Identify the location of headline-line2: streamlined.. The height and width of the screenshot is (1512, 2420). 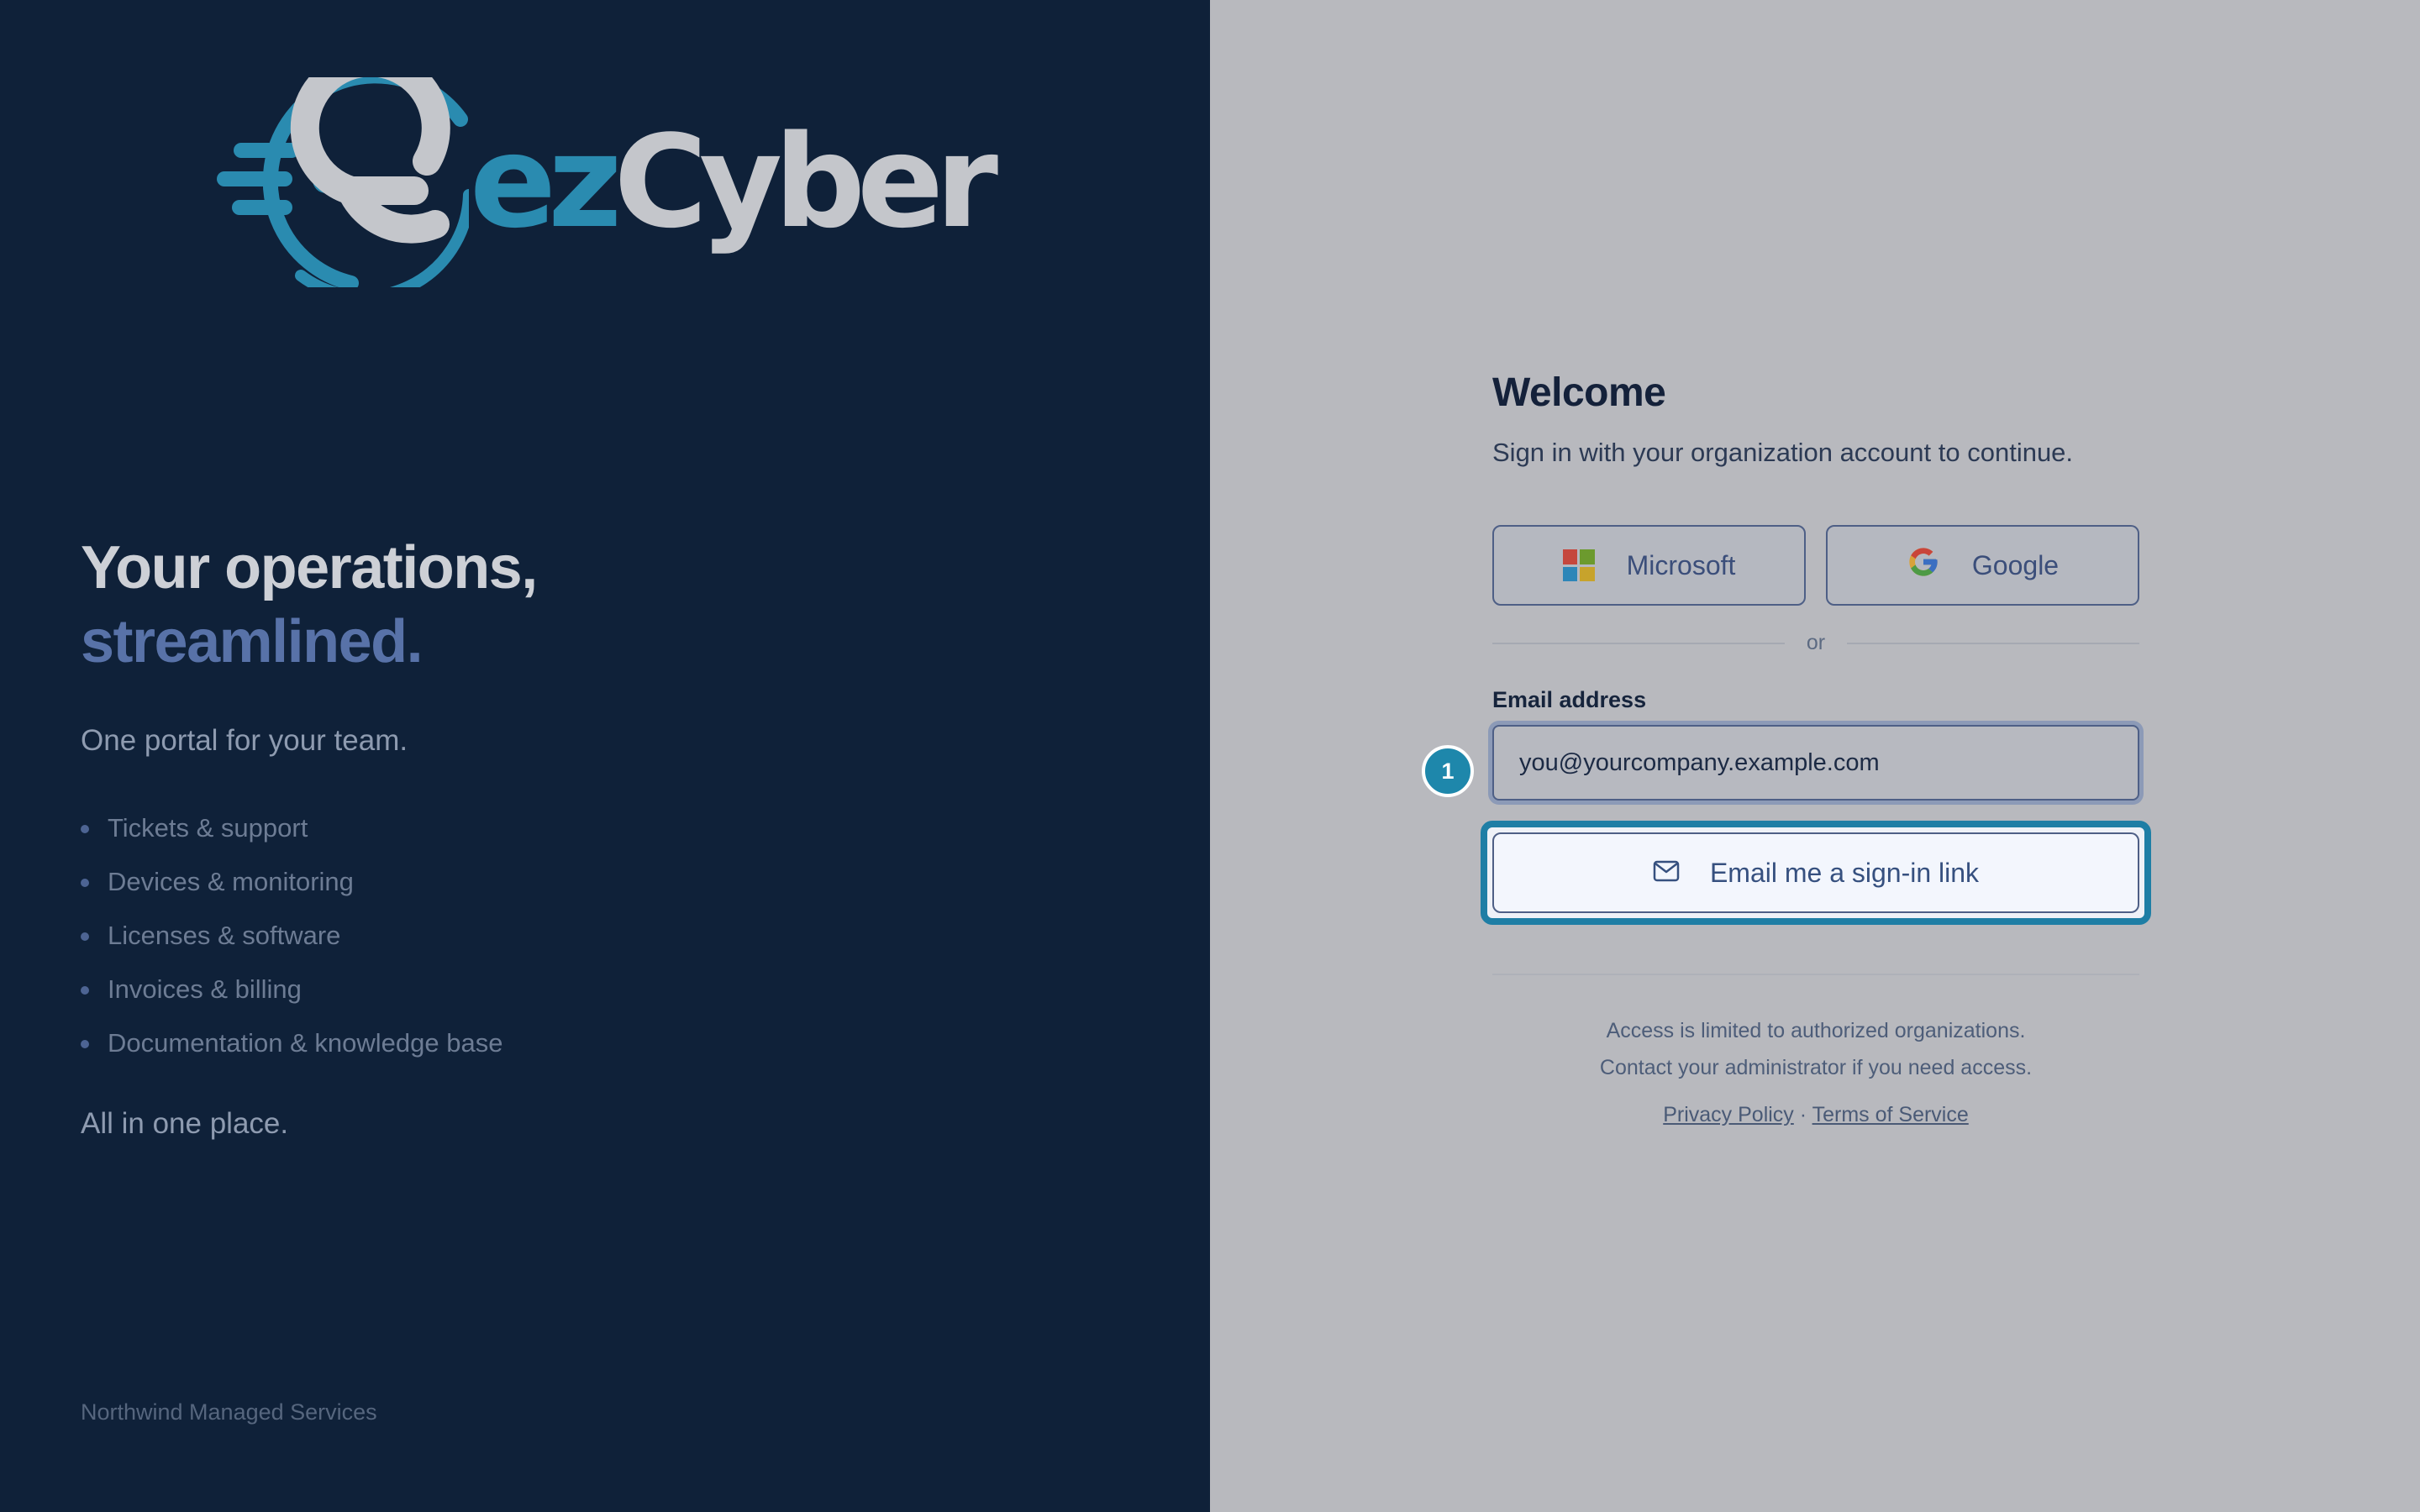
(253, 641).